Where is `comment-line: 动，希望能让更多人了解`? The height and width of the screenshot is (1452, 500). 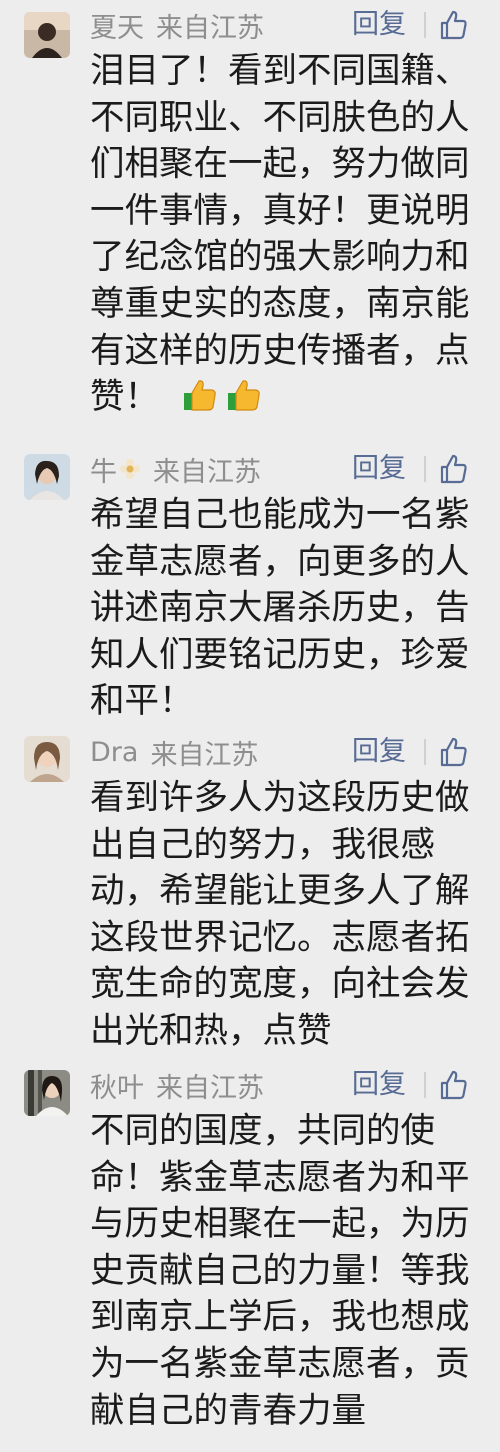 comment-line: 动，希望能让更多人了解 is located at coordinates (280, 891).